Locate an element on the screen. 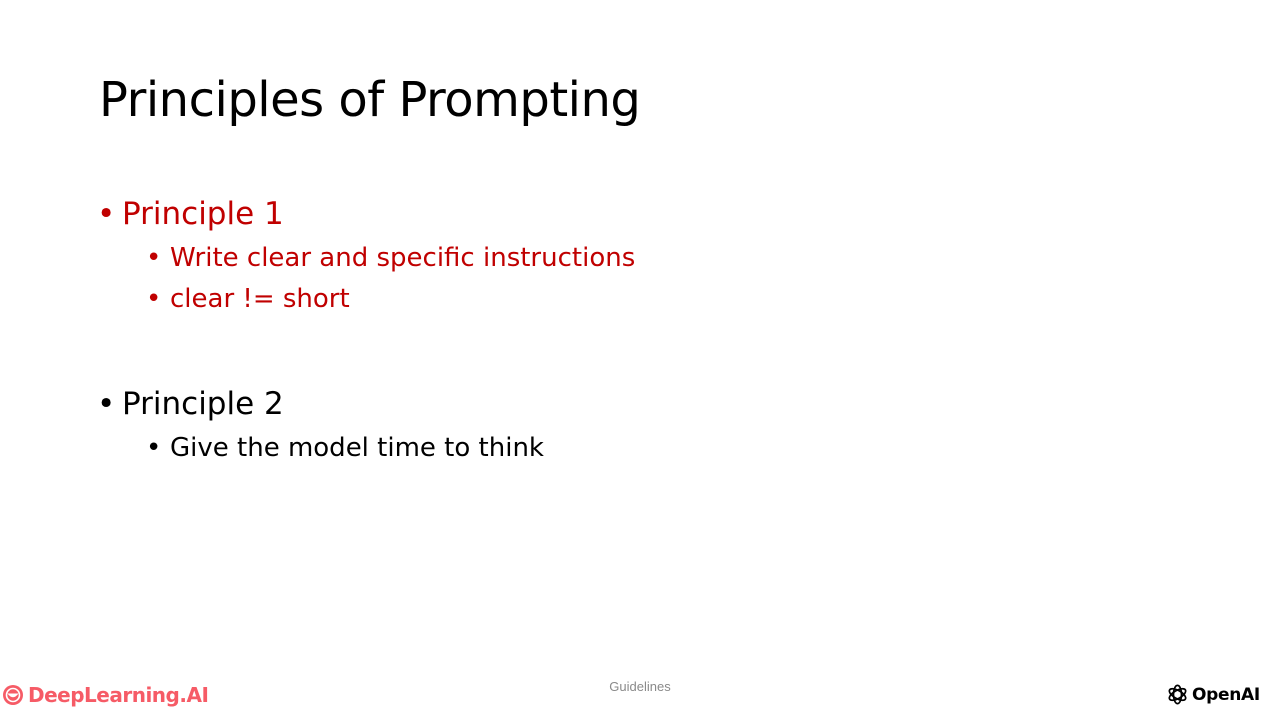 The width and height of the screenshot is (1280, 720). bullet-principle-1: • Principle 1 is located at coordinates (190, 214).